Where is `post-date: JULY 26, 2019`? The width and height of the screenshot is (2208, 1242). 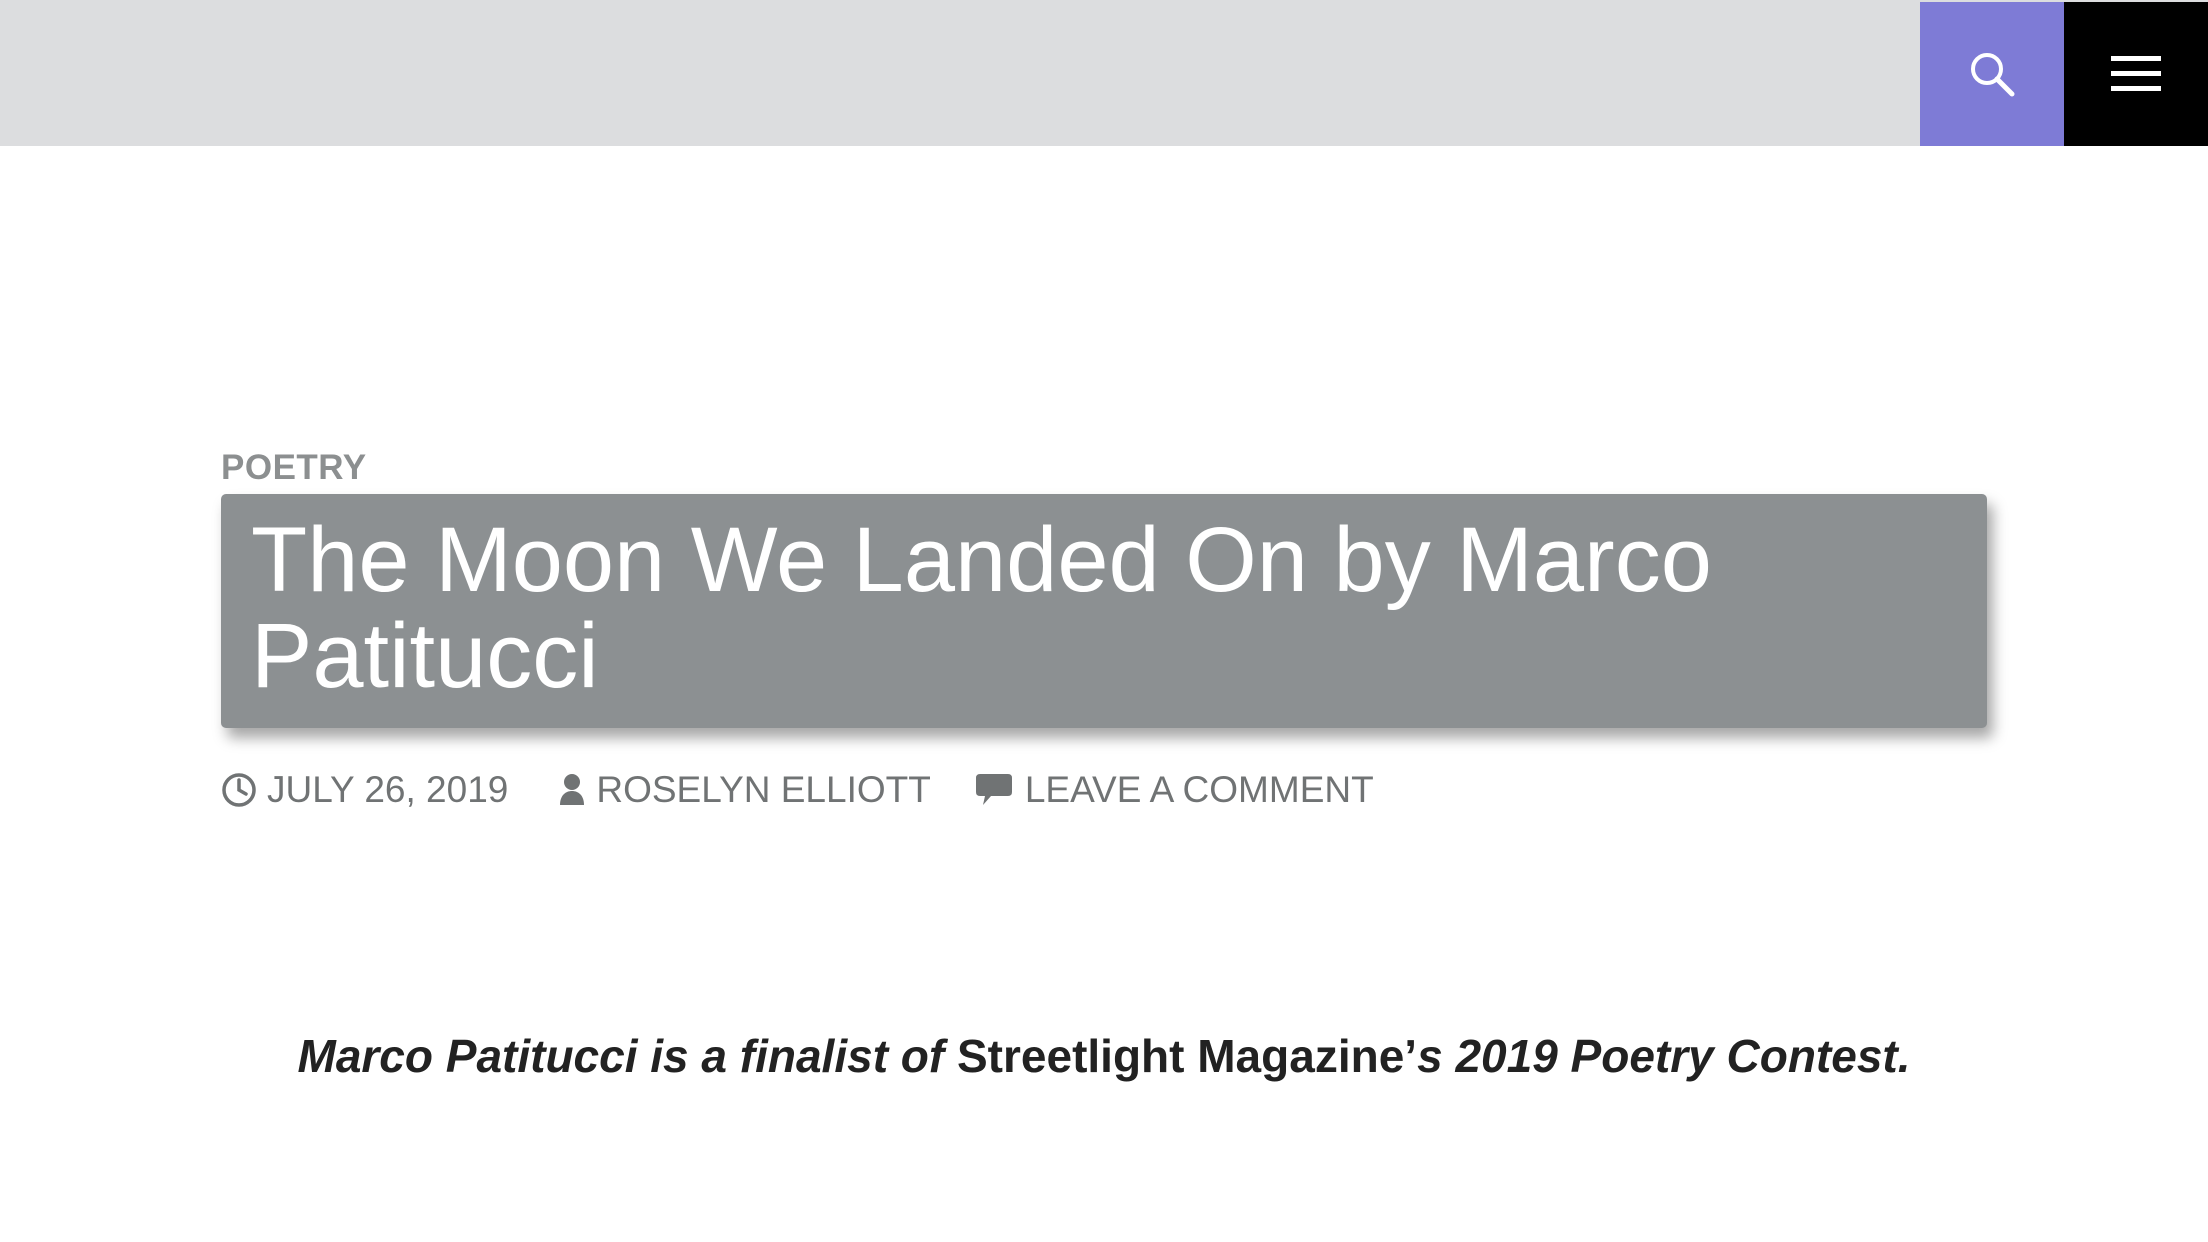
post-date: JULY 26, 2019 is located at coordinates (388, 789).